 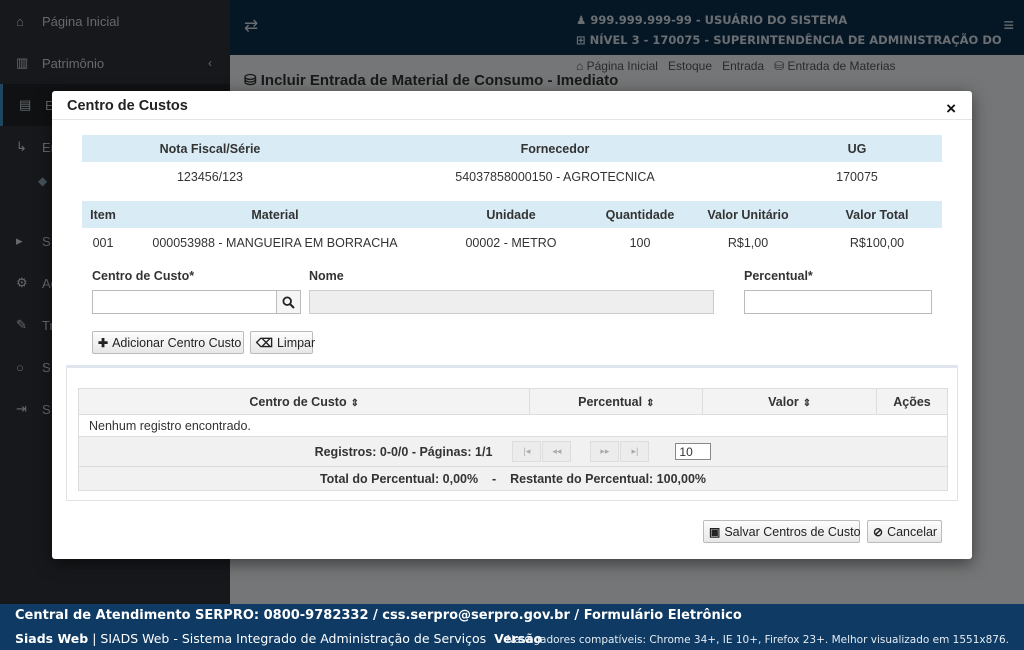 What do you see at coordinates (296, 342) in the screenshot?
I see `clear-button-label: Limpar` at bounding box center [296, 342].